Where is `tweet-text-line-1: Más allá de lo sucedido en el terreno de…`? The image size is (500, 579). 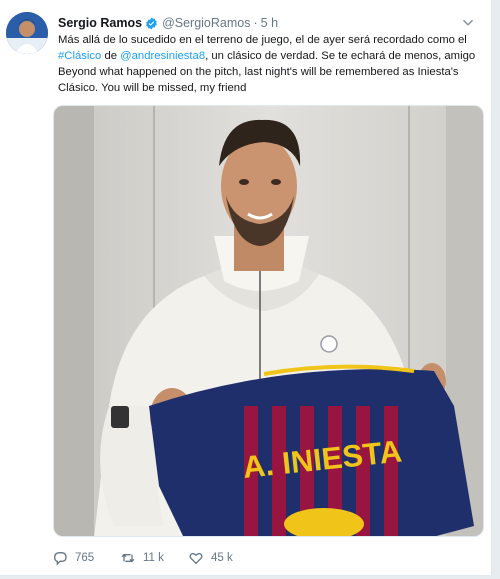
tweet-text-line-1: Más allá de lo sucedido en el terreno de… is located at coordinates (262, 40).